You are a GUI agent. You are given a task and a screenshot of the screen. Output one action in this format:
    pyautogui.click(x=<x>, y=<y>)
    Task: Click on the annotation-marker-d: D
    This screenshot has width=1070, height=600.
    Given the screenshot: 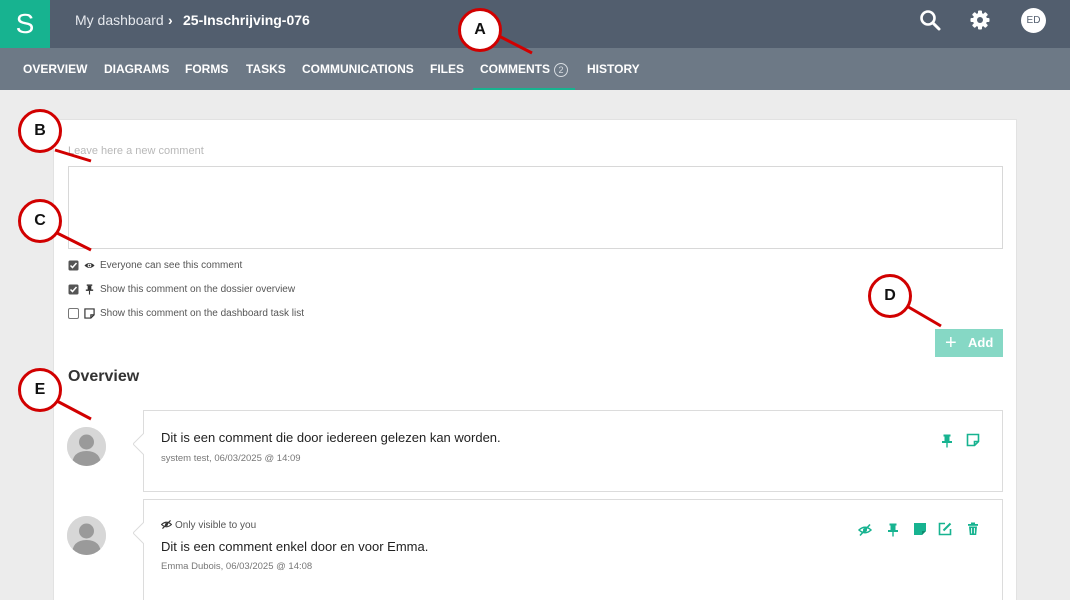 What is the action you would take?
    pyautogui.click(x=890, y=296)
    